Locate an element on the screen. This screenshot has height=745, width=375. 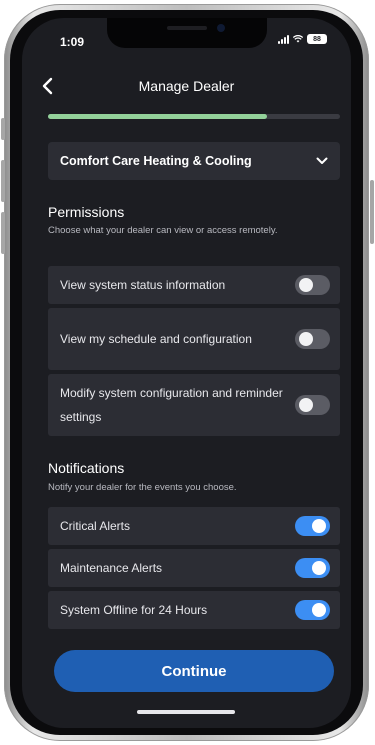
front-camera is located at coordinates (221, 28).